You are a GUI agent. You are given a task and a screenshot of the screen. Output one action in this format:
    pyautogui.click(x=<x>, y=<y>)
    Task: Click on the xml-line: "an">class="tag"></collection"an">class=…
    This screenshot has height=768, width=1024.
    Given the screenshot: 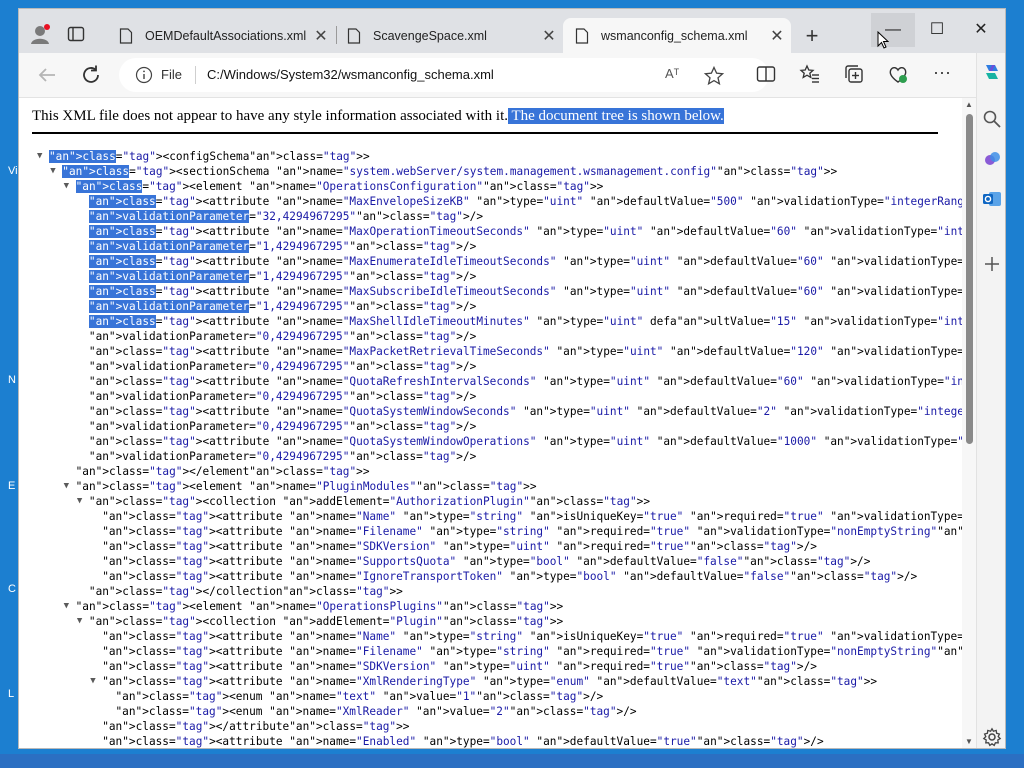 What is the action you would take?
    pyautogui.click(x=496, y=591)
    